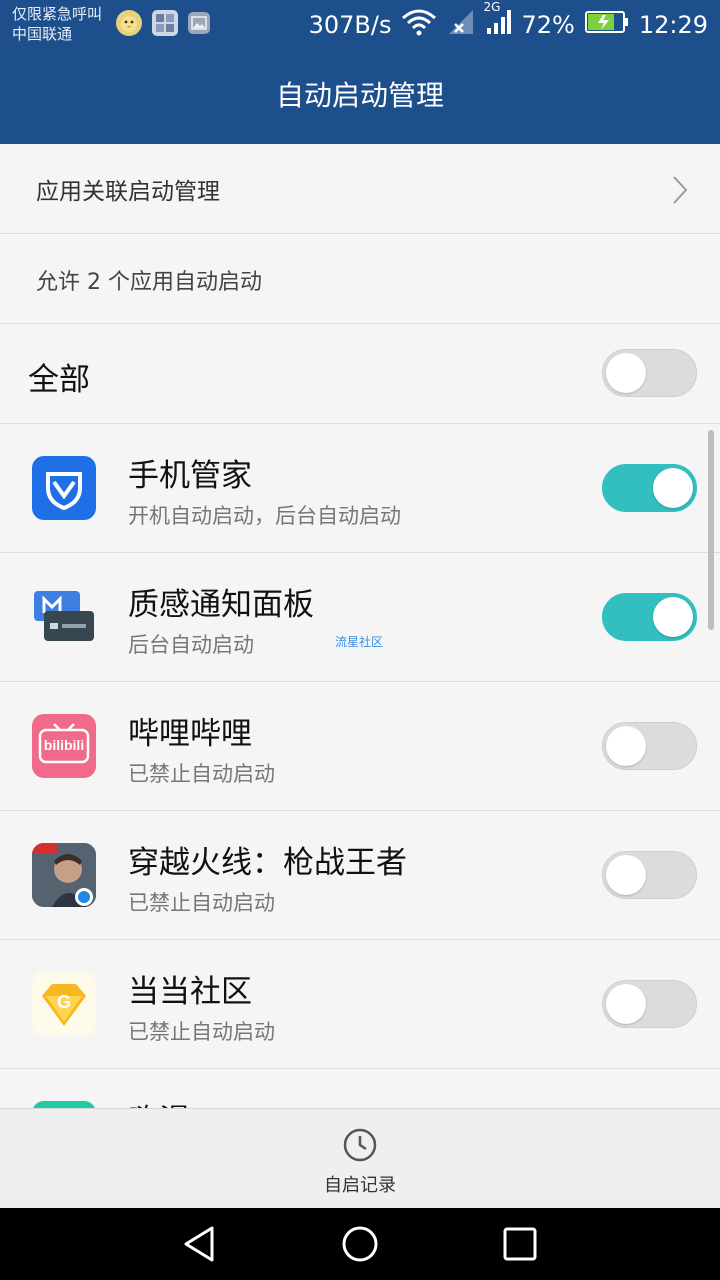 The height and width of the screenshot is (1280, 720). I want to click on notification-people-icon, so click(165, 23).